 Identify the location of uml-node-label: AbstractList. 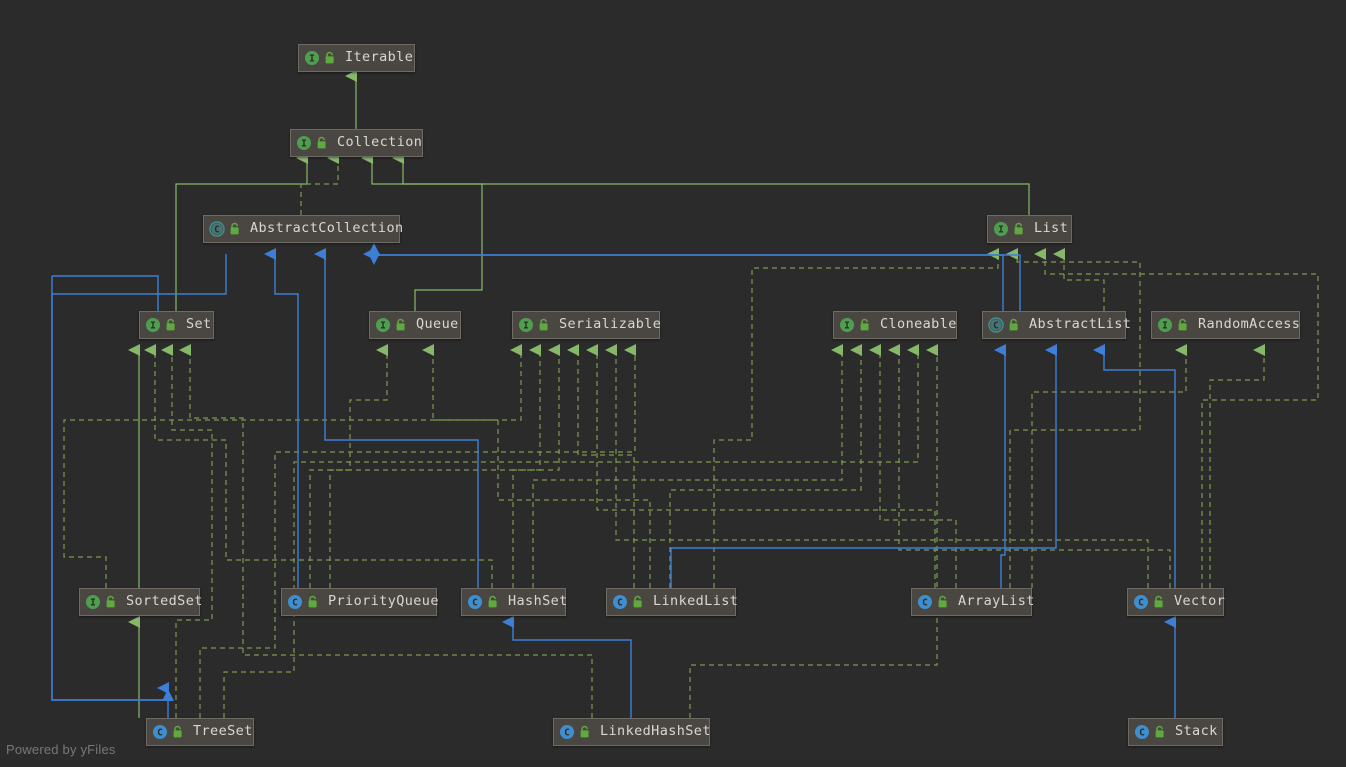
(1080, 324).